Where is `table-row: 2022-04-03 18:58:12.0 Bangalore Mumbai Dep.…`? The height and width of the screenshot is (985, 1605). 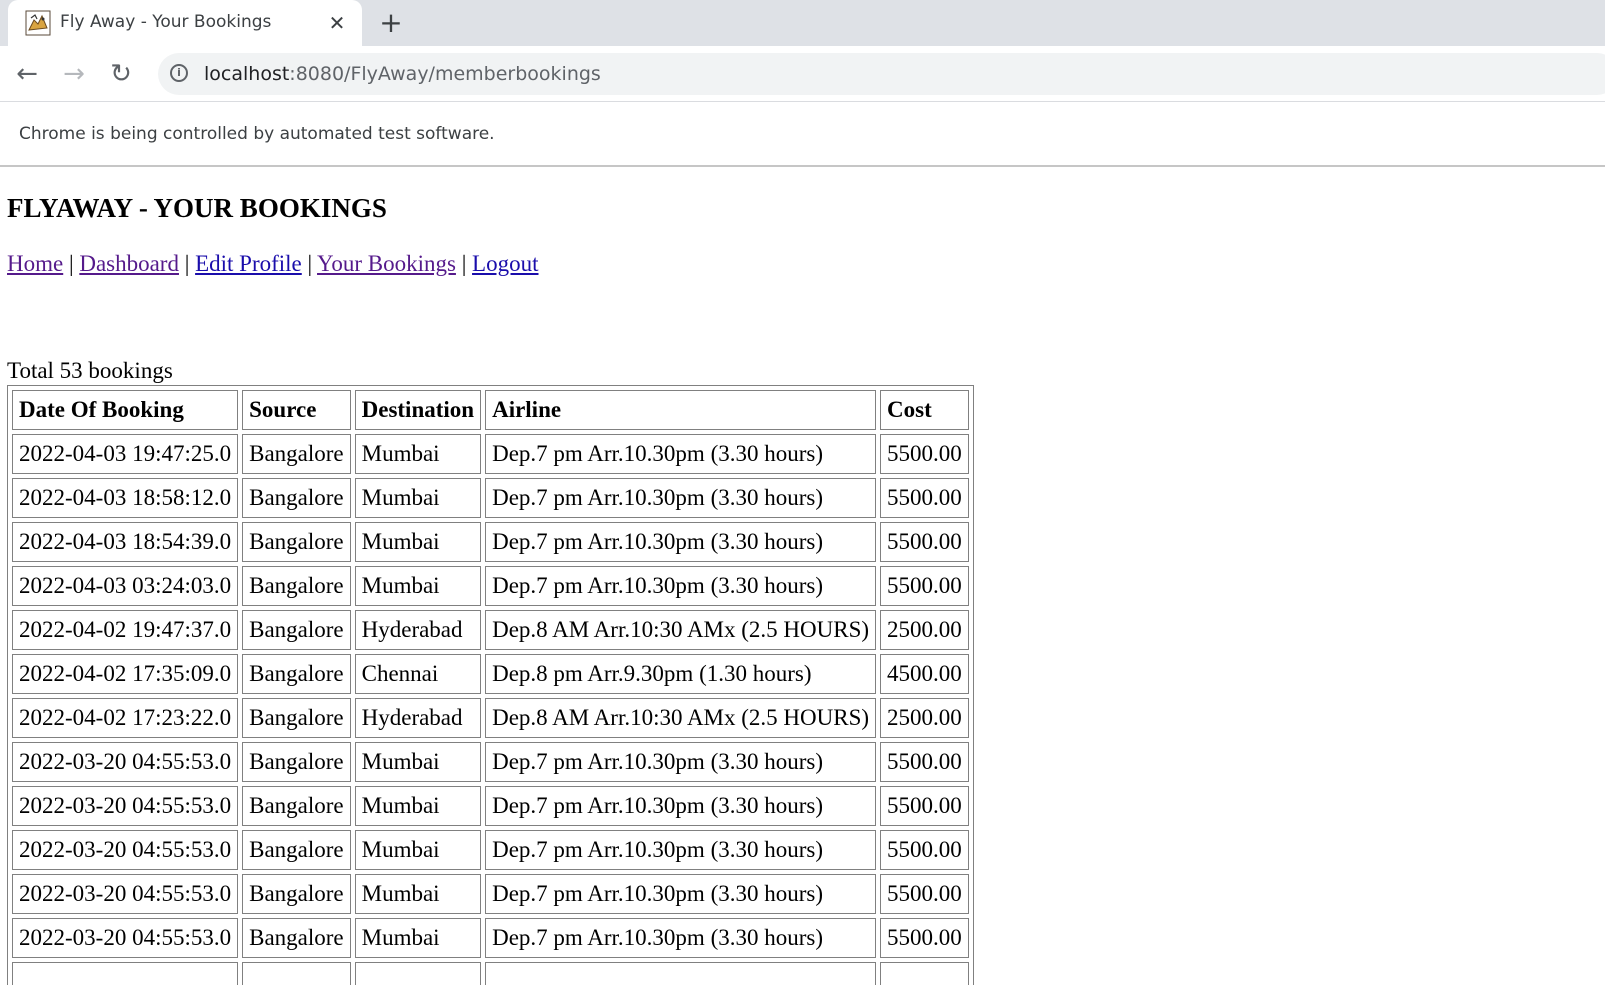
table-row: 2022-04-03 18:58:12.0 Bangalore Mumbai Dep.… is located at coordinates (490, 498).